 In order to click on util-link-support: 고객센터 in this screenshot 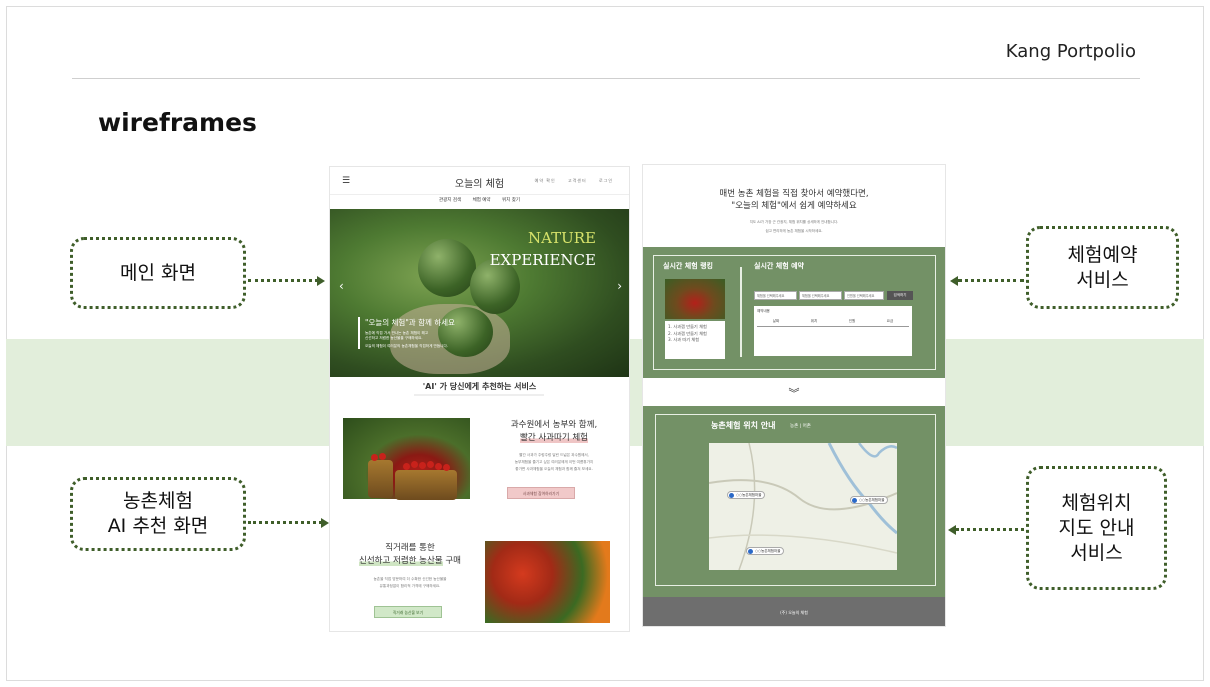, I will do `click(577, 180)`.